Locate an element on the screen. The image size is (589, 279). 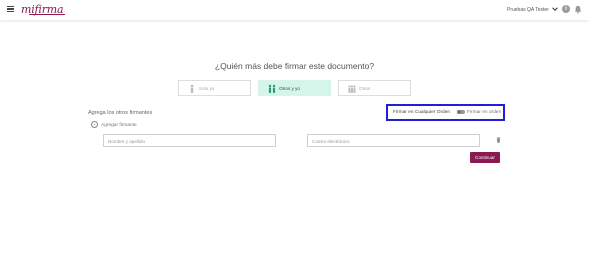
trash-icon is located at coordinates (498, 140).